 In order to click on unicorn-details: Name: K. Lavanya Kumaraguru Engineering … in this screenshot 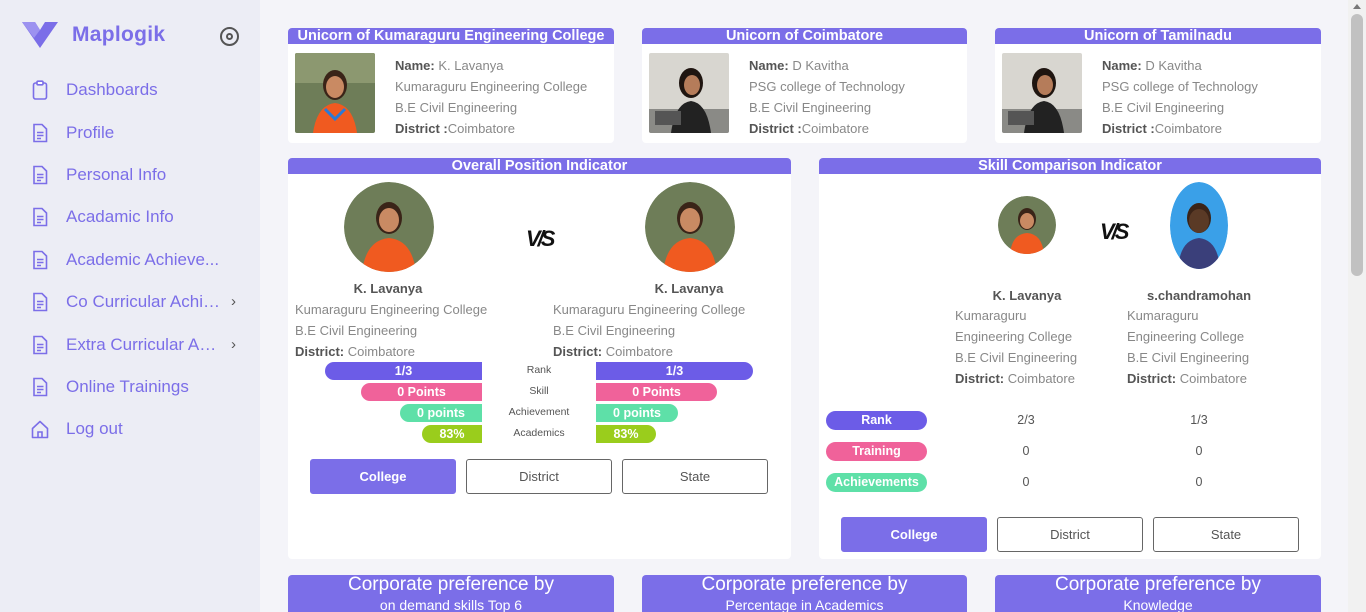, I will do `click(491, 97)`.